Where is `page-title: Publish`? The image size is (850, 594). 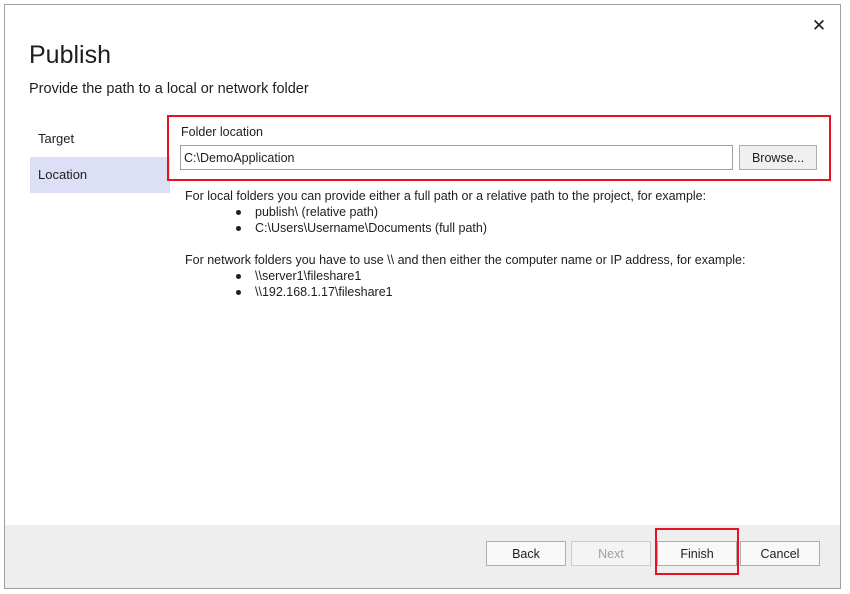
page-title: Publish is located at coordinates (70, 55).